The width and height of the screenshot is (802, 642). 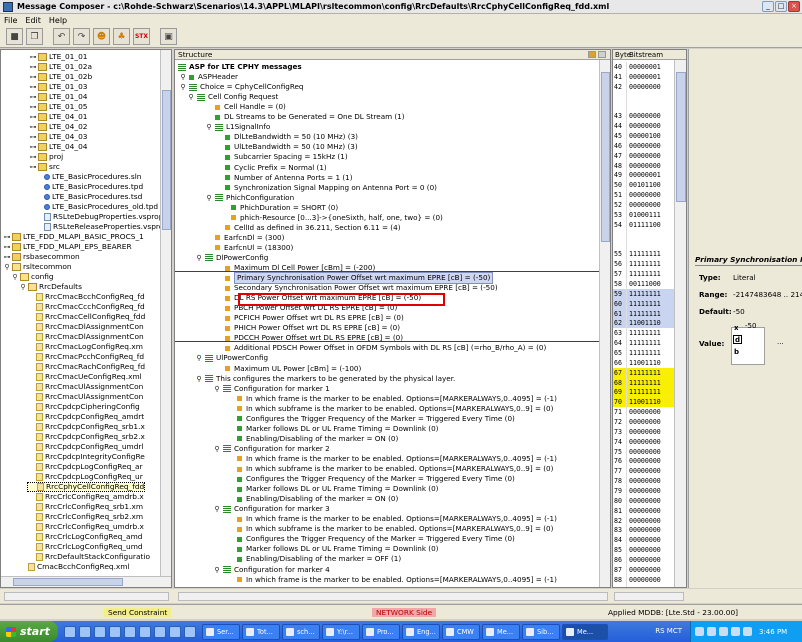 I want to click on file-tree-hscroll, so click(x=86, y=581).